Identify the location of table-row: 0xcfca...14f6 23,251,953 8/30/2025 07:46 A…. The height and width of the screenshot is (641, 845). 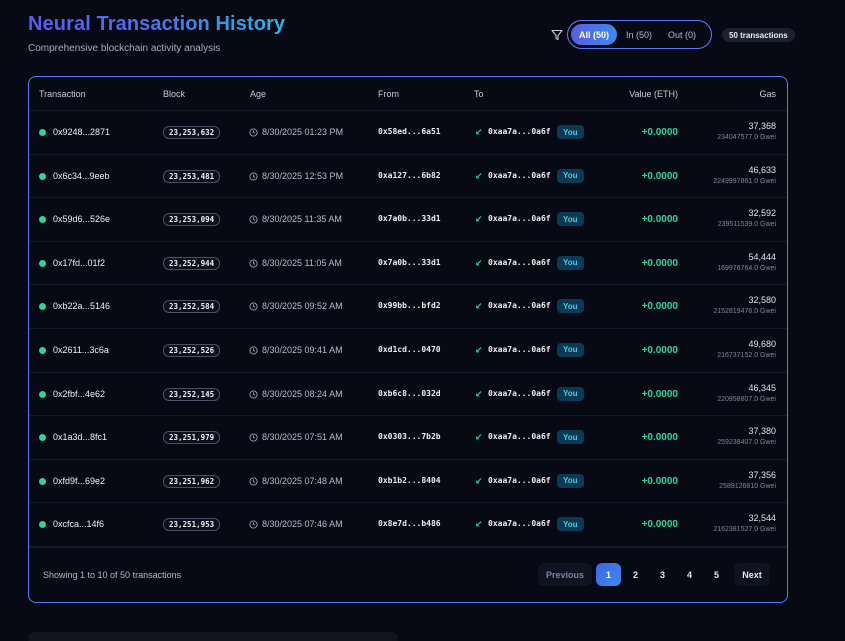
(408, 525).